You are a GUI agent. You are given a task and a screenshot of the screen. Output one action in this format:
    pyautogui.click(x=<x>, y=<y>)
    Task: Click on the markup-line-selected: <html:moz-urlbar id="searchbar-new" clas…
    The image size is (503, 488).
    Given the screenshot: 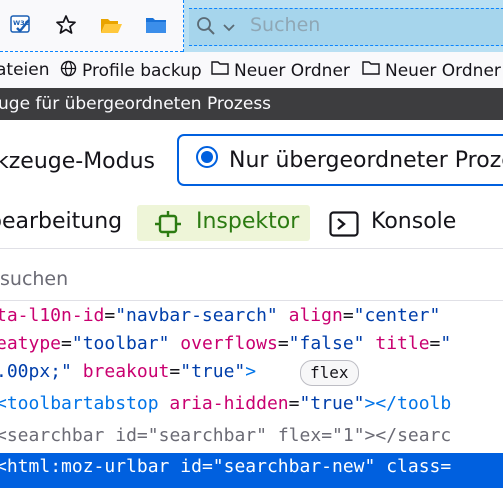 What is the action you would take?
    pyautogui.click(x=251, y=470)
    